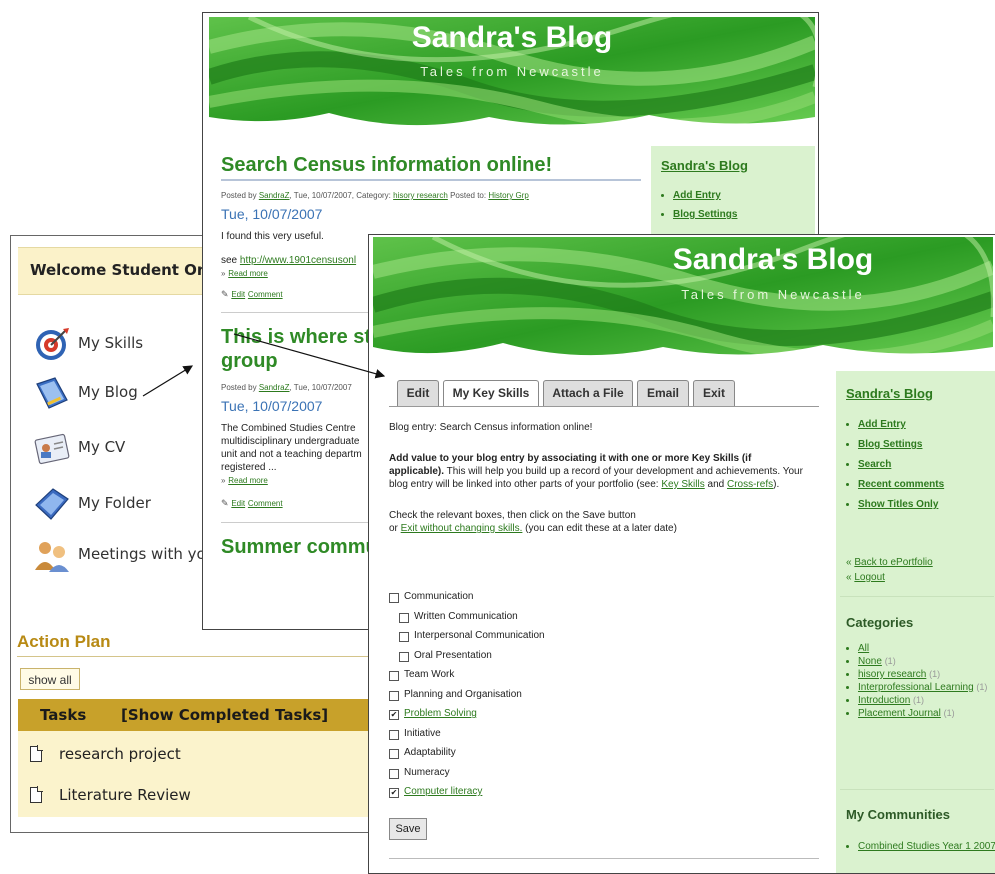  Describe the element at coordinates (682, 484) in the screenshot. I see `key-skills-link: Key Skills` at that location.